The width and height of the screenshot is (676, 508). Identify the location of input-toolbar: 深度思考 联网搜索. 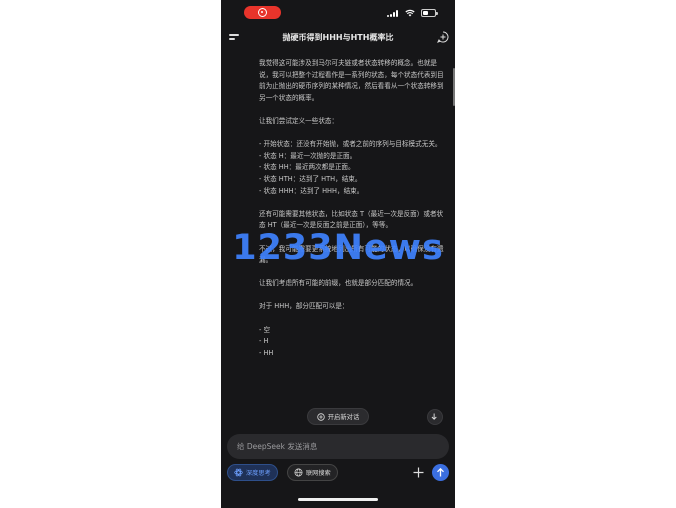
(338, 473).